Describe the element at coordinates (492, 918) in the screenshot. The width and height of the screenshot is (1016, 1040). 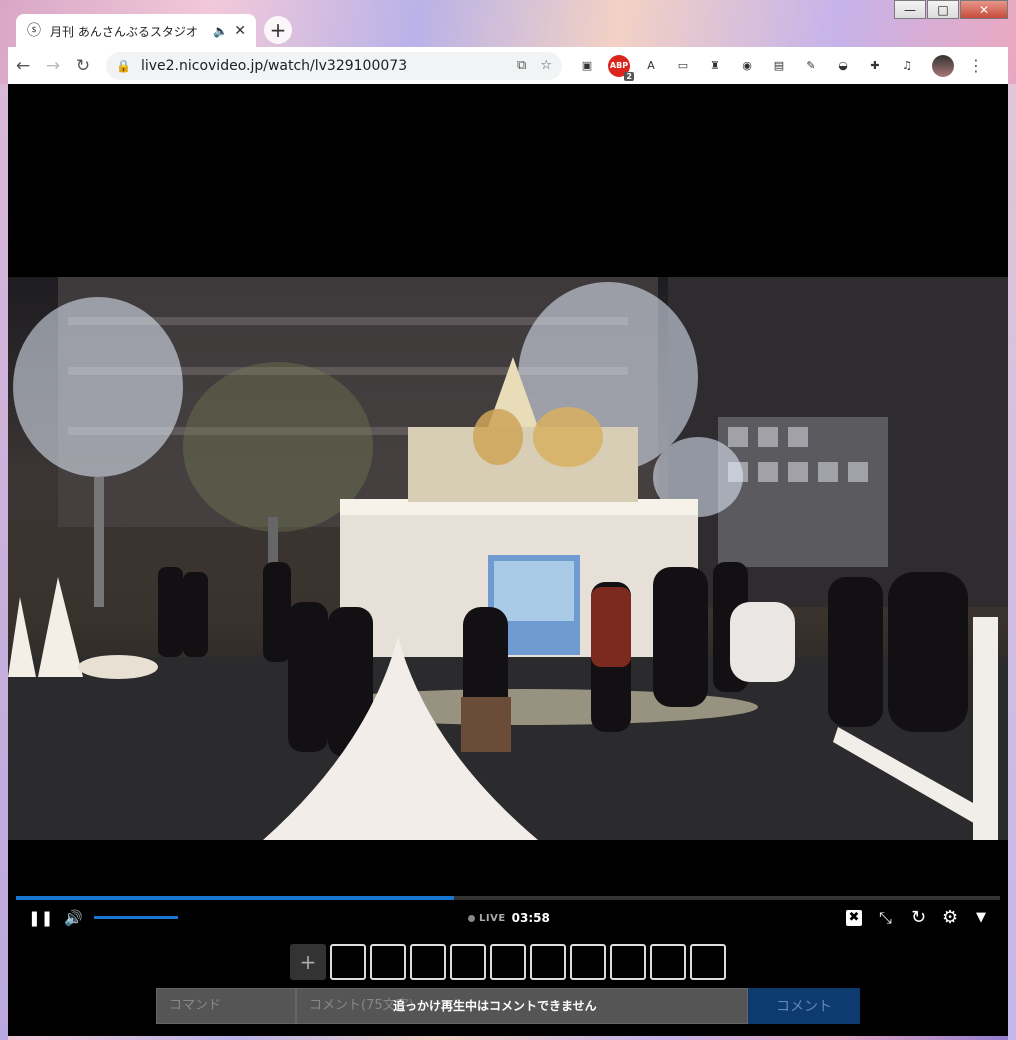
I see `live-label: LIVE` at that location.